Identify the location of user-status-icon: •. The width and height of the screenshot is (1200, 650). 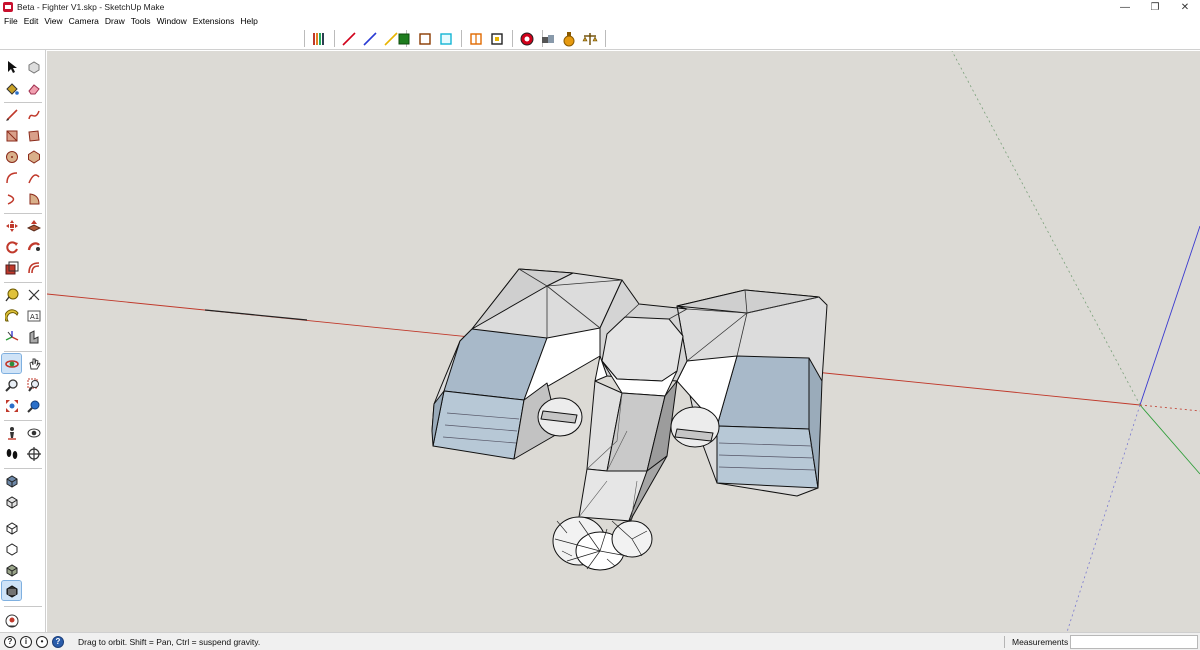
(42, 641).